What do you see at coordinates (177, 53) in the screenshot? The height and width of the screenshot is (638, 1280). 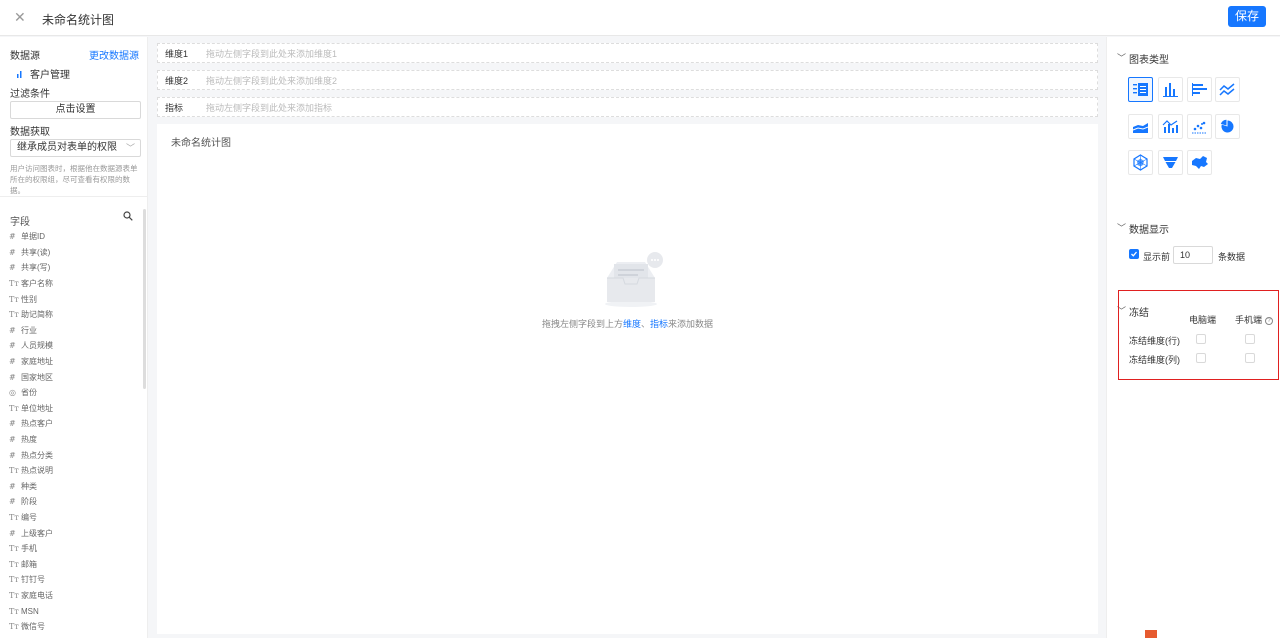 I see `dimension1-label: 维度1` at bounding box center [177, 53].